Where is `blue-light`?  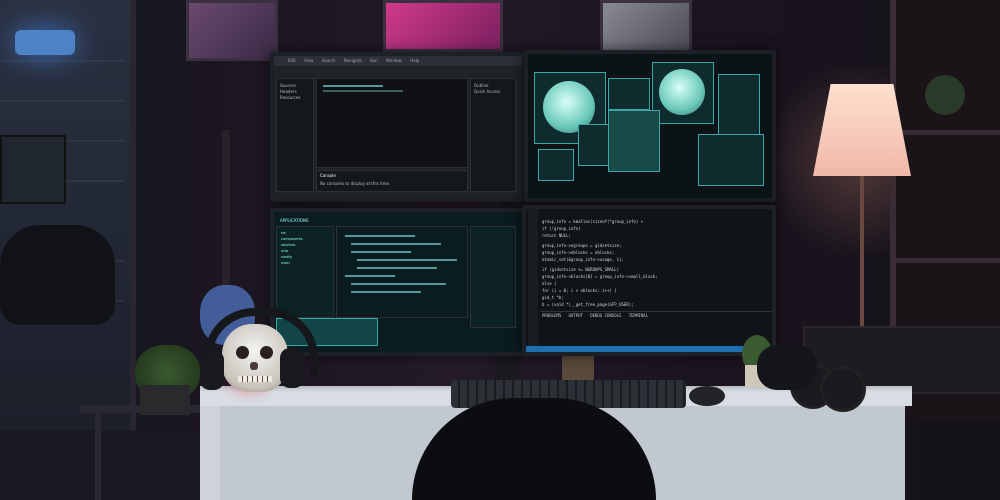 blue-light is located at coordinates (45, 42).